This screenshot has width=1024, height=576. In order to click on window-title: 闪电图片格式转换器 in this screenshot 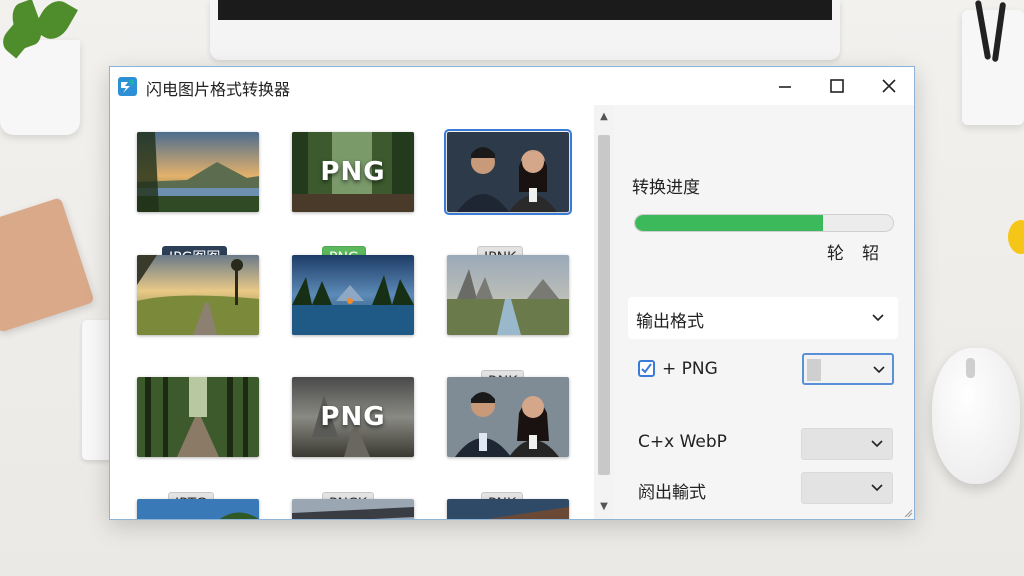, I will do `click(218, 89)`.